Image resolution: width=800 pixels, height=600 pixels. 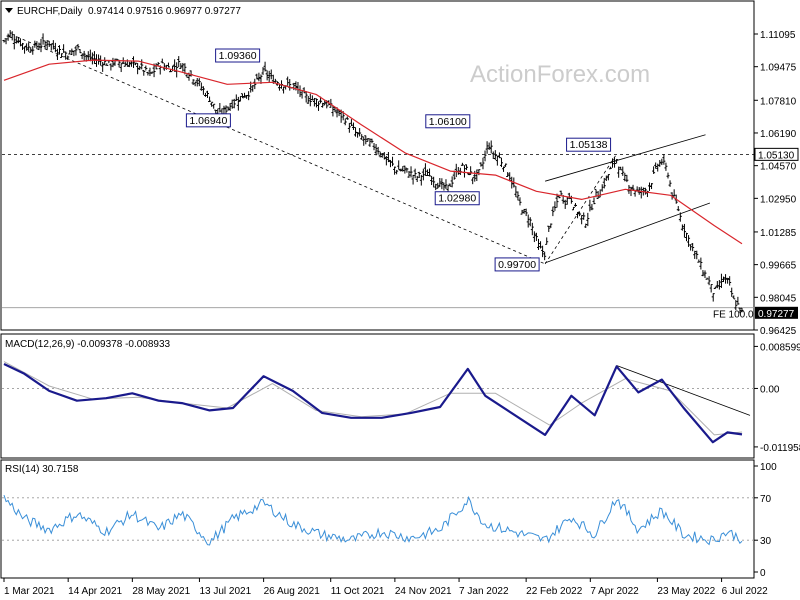 What do you see at coordinates (42, 469) in the screenshot?
I see `rsi-title: RSI(14) 30.7158` at bounding box center [42, 469].